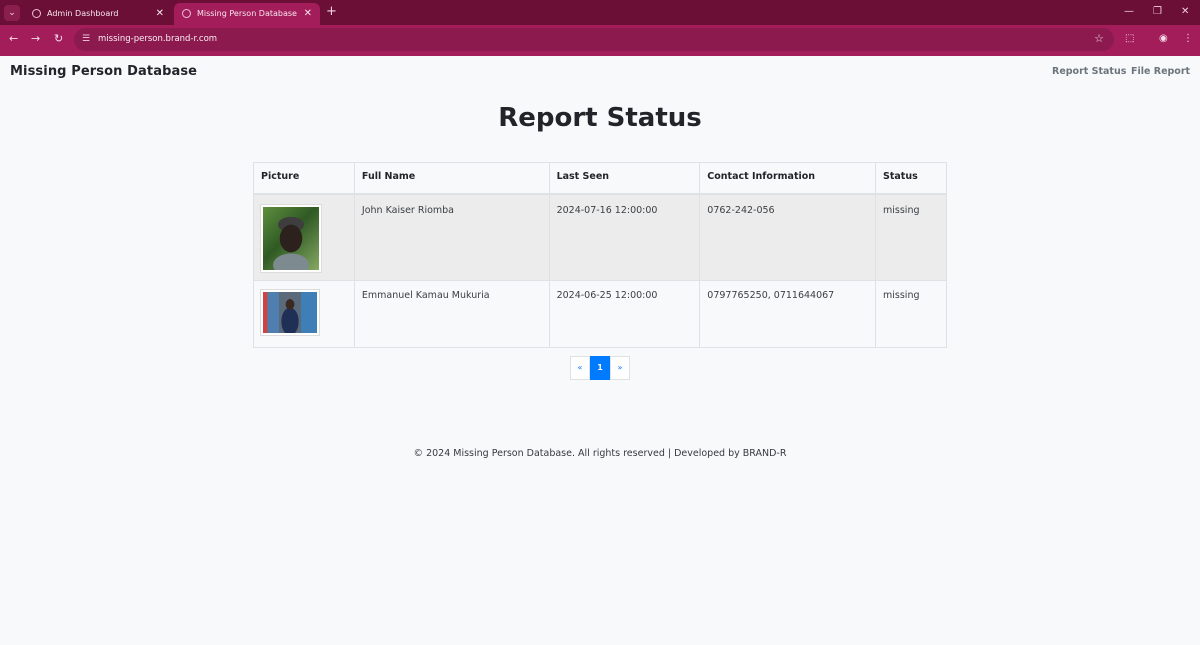 This screenshot has width=1200, height=645. What do you see at coordinates (1089, 71) in the screenshot?
I see `nav-report-status: Report Status` at bounding box center [1089, 71].